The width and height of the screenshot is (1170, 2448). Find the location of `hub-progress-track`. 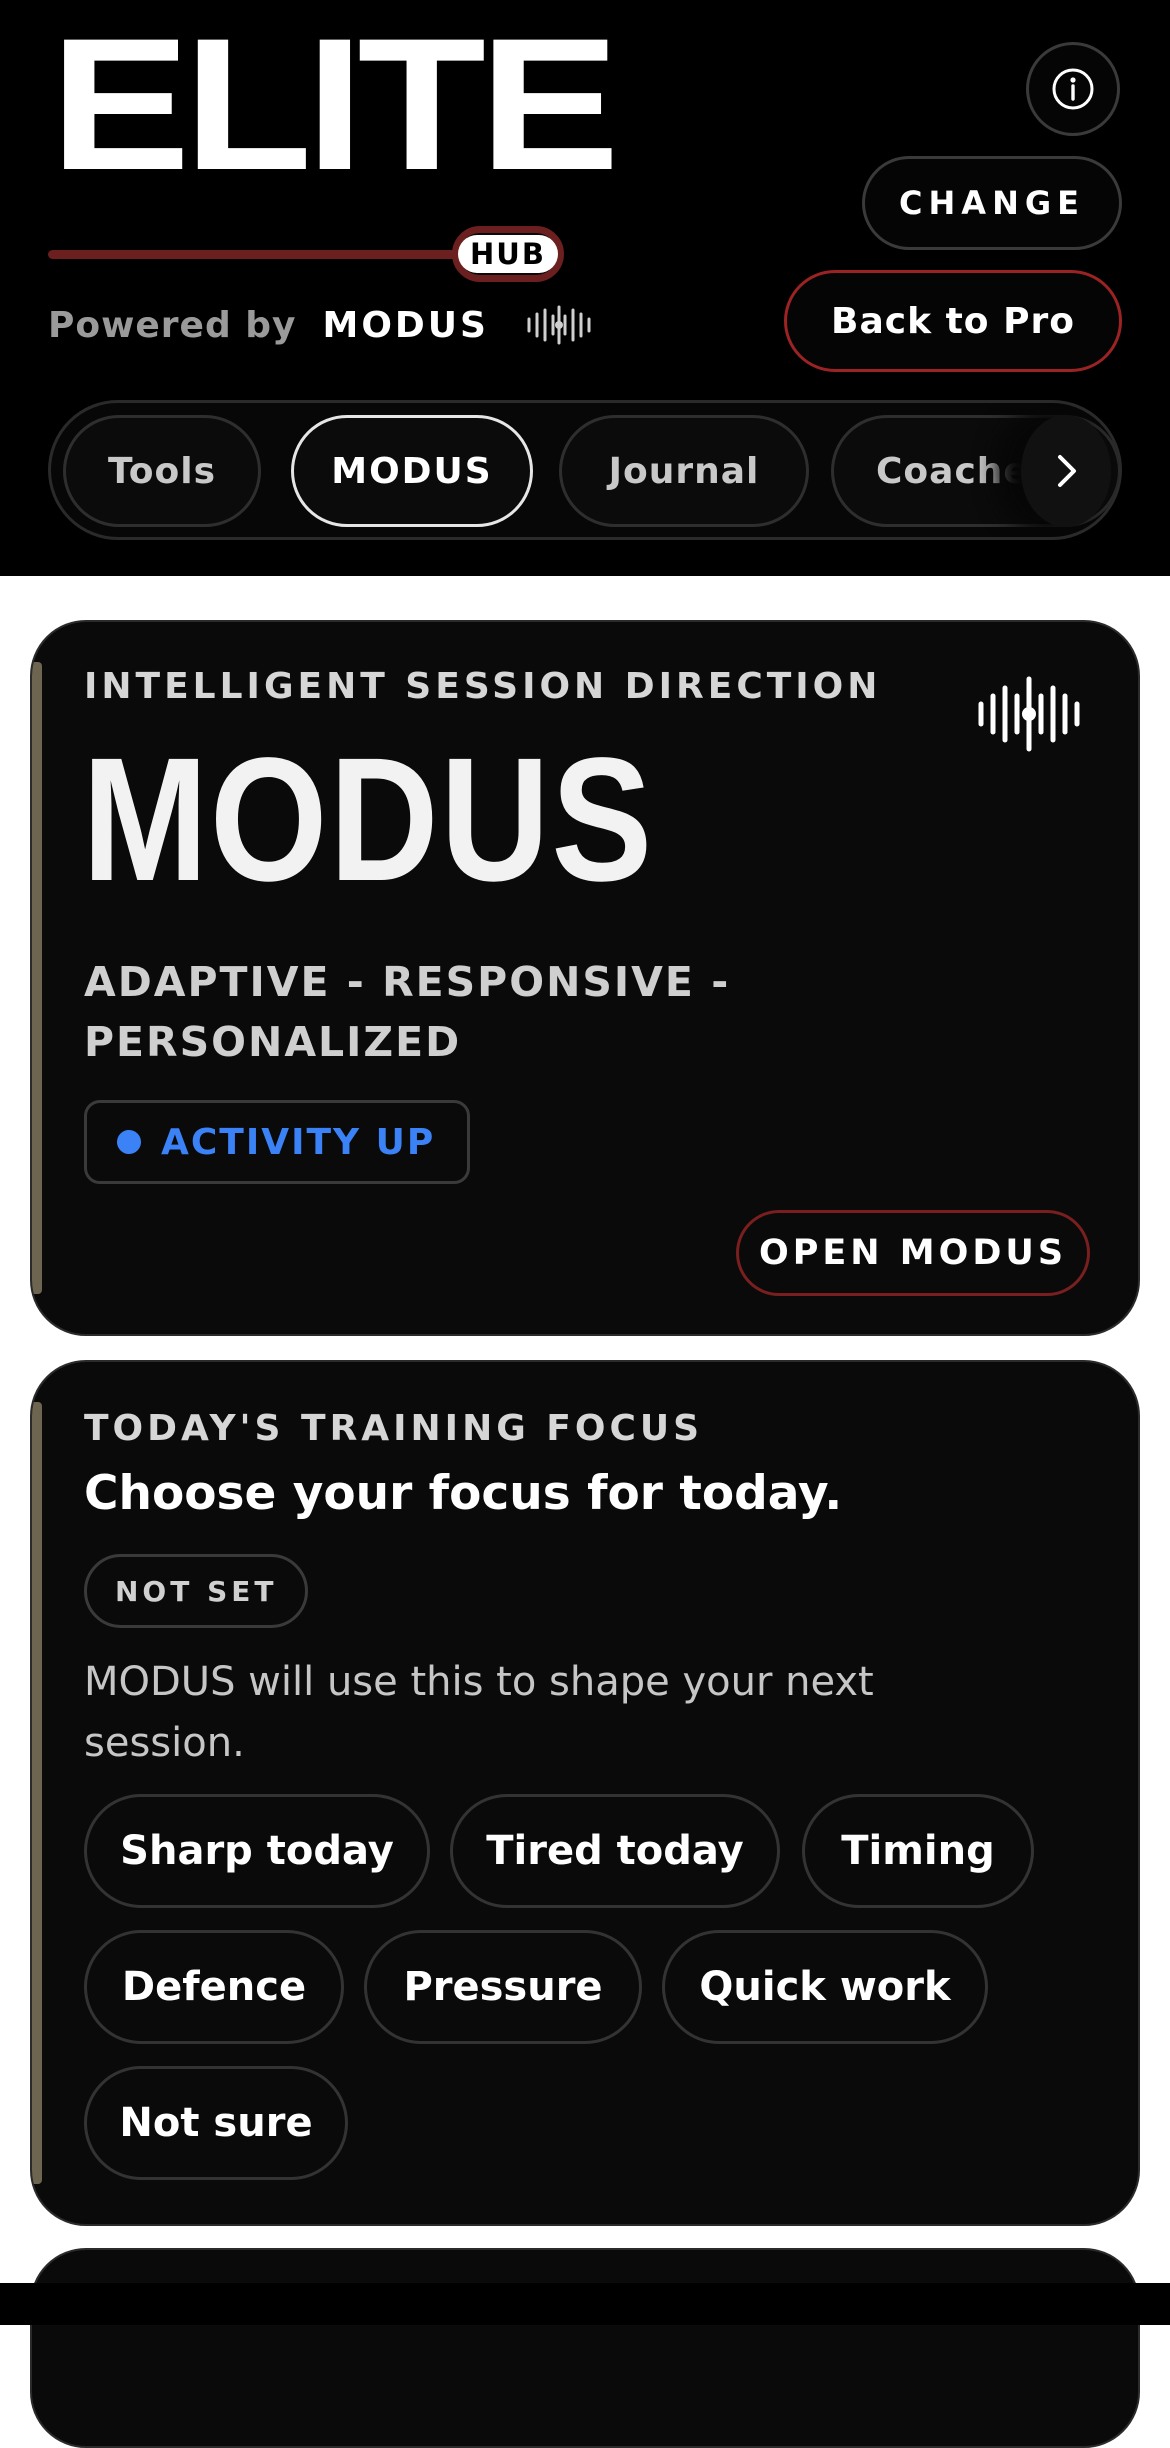

hub-progress-track is located at coordinates (258, 254).